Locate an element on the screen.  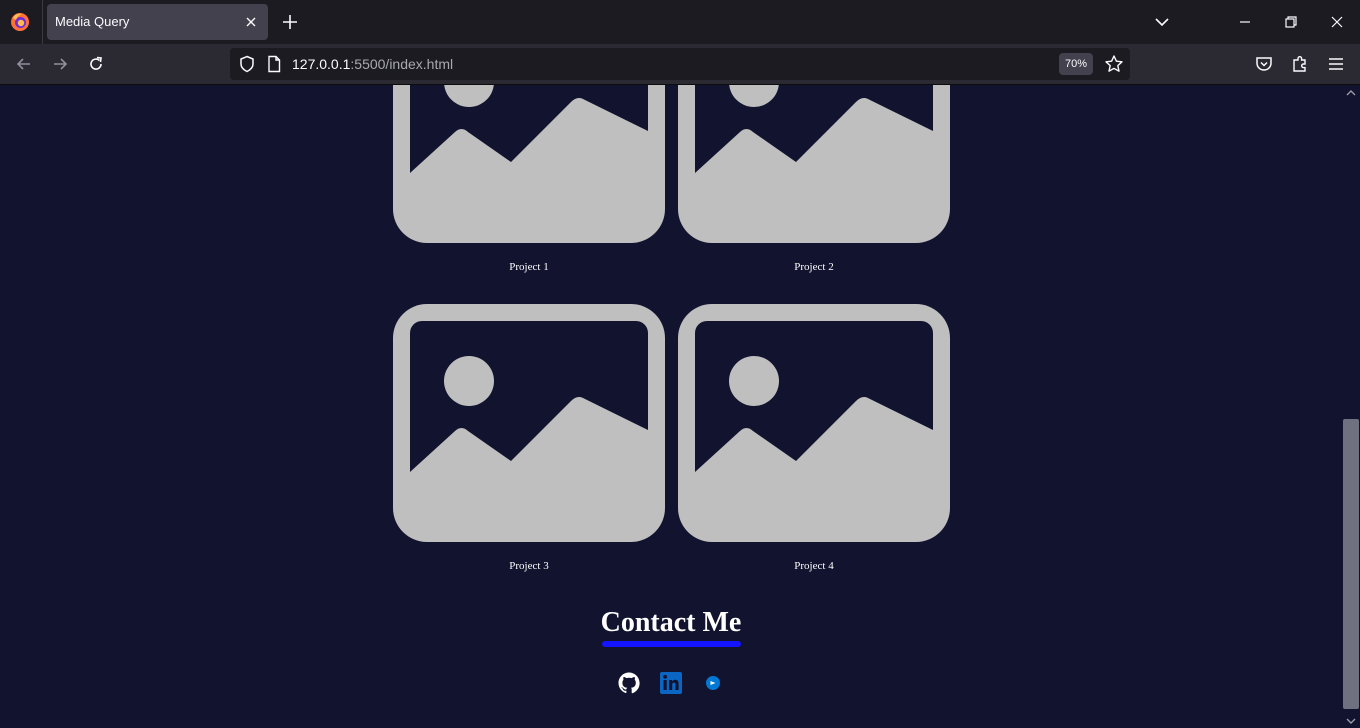
email-icon is located at coordinates (713, 683).